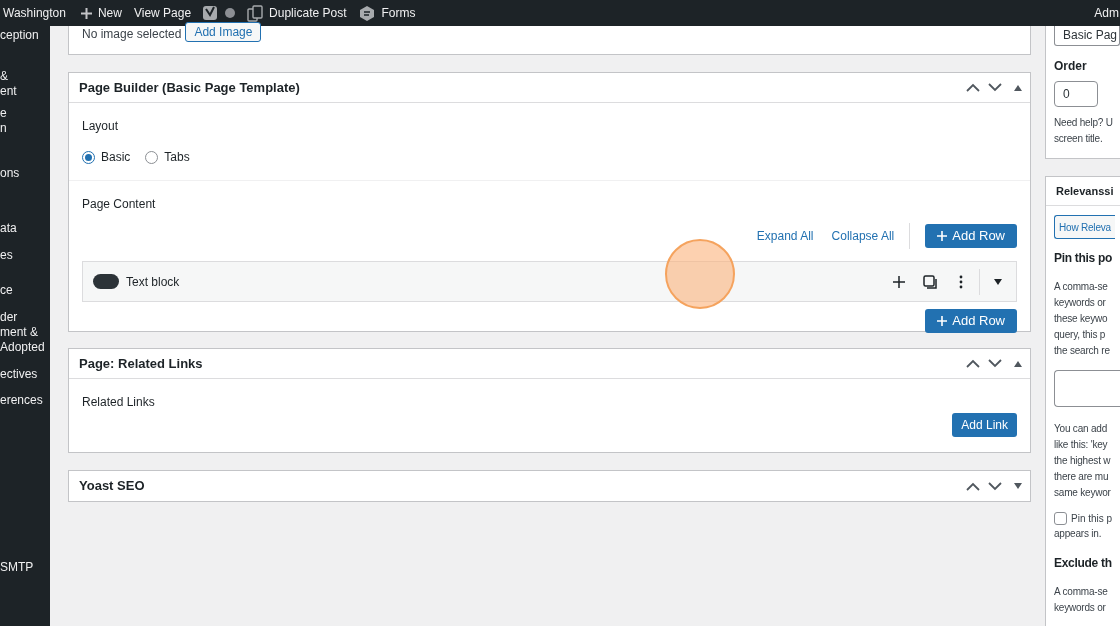  What do you see at coordinates (119, 402) in the screenshot?
I see `related-links-label: Related Links` at bounding box center [119, 402].